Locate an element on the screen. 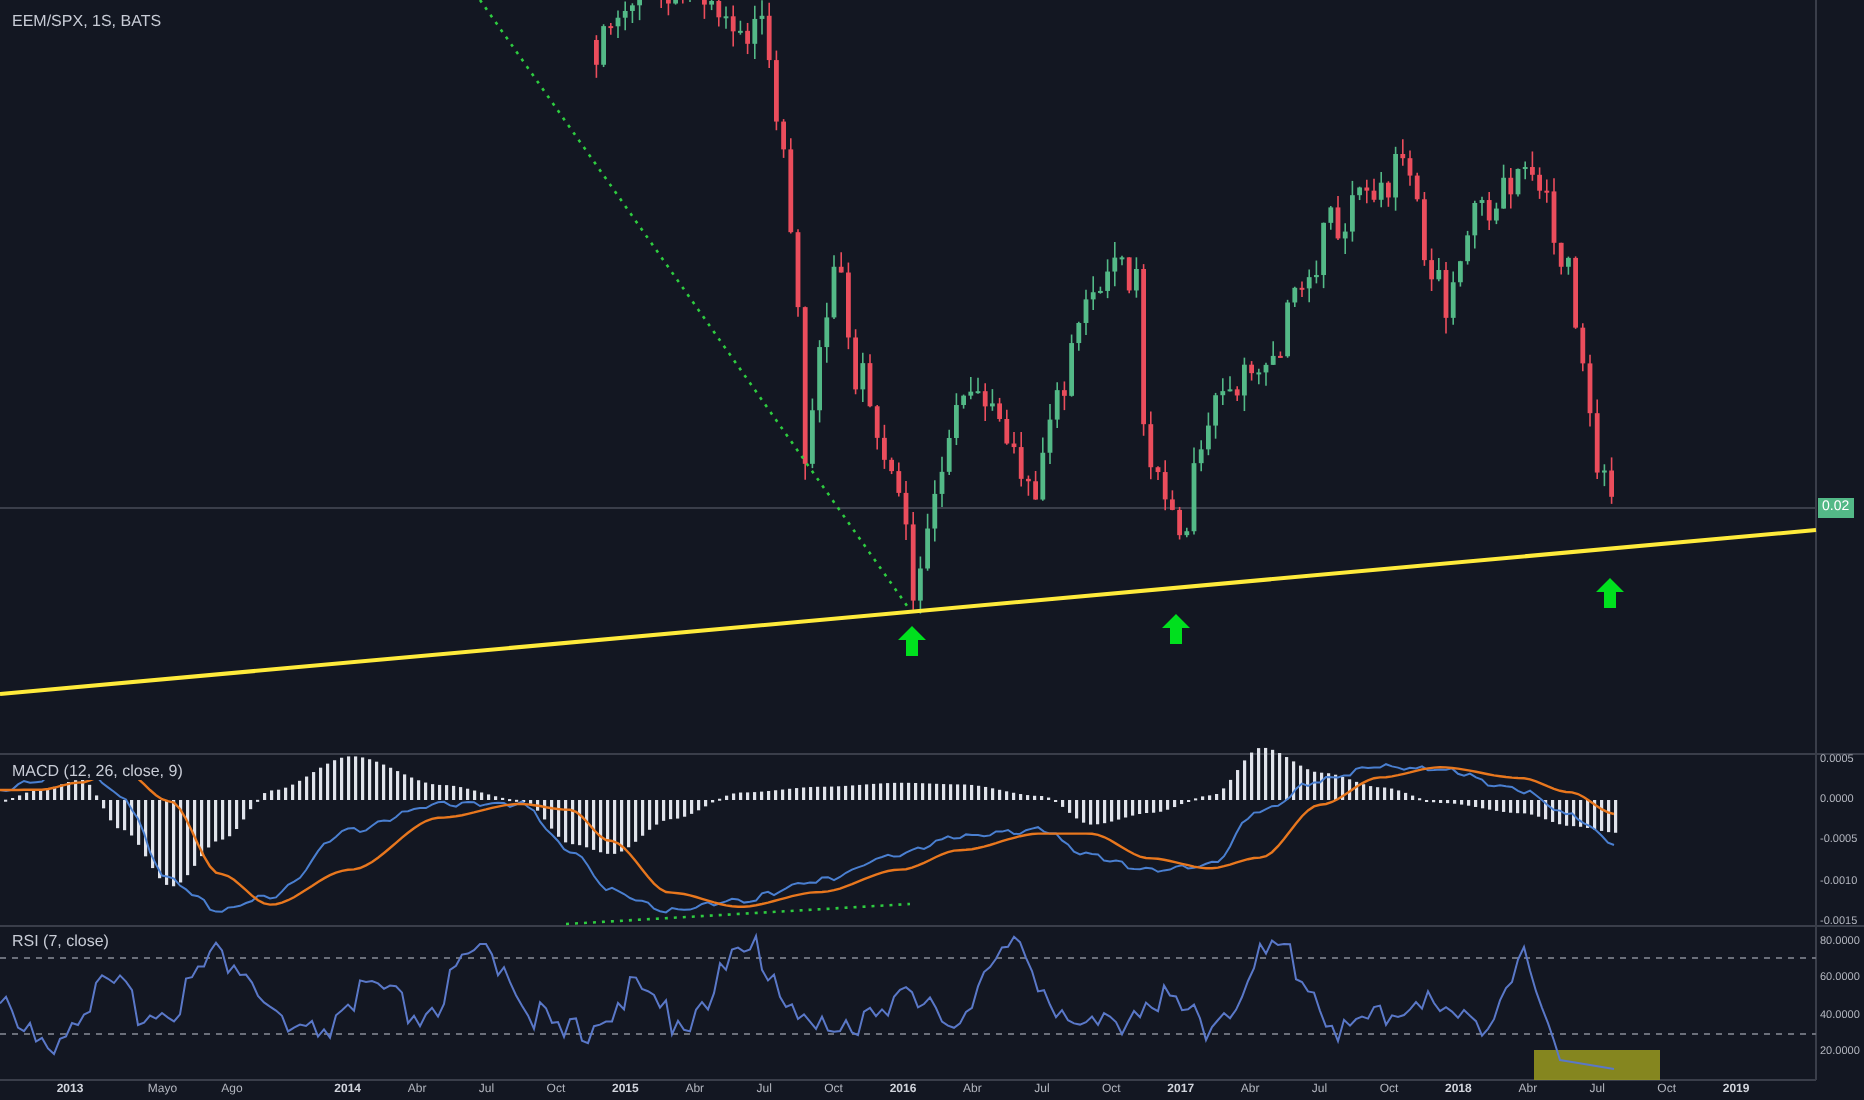 The width and height of the screenshot is (1864, 1100). macd-legend: MACD (12, 26, close, 9) is located at coordinates (97, 771).